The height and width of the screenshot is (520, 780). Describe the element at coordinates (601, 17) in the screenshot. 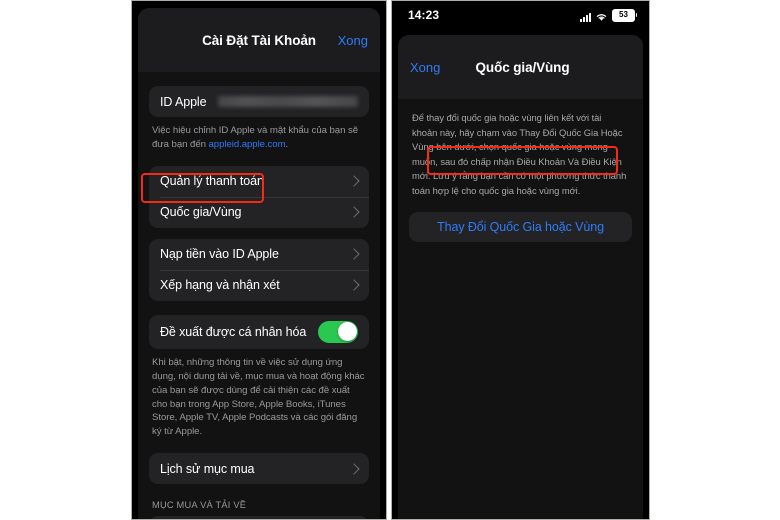

I see `wifi-icon` at that location.